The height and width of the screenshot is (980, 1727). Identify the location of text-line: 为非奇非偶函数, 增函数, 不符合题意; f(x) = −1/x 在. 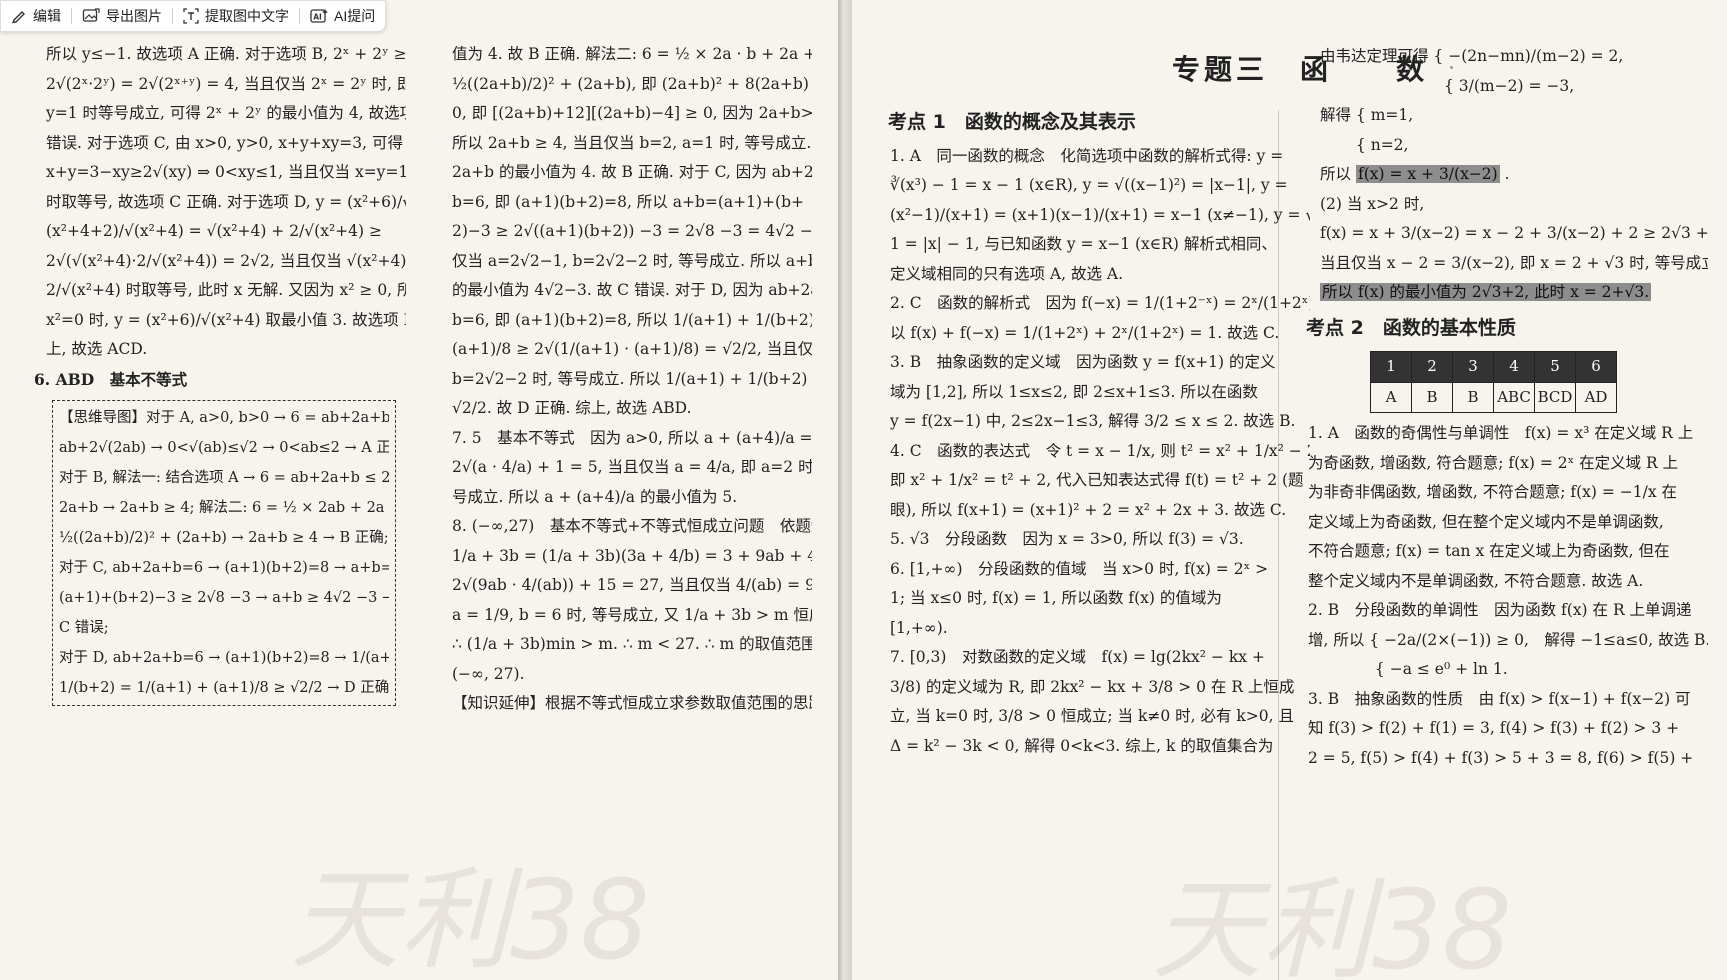
(1493, 492).